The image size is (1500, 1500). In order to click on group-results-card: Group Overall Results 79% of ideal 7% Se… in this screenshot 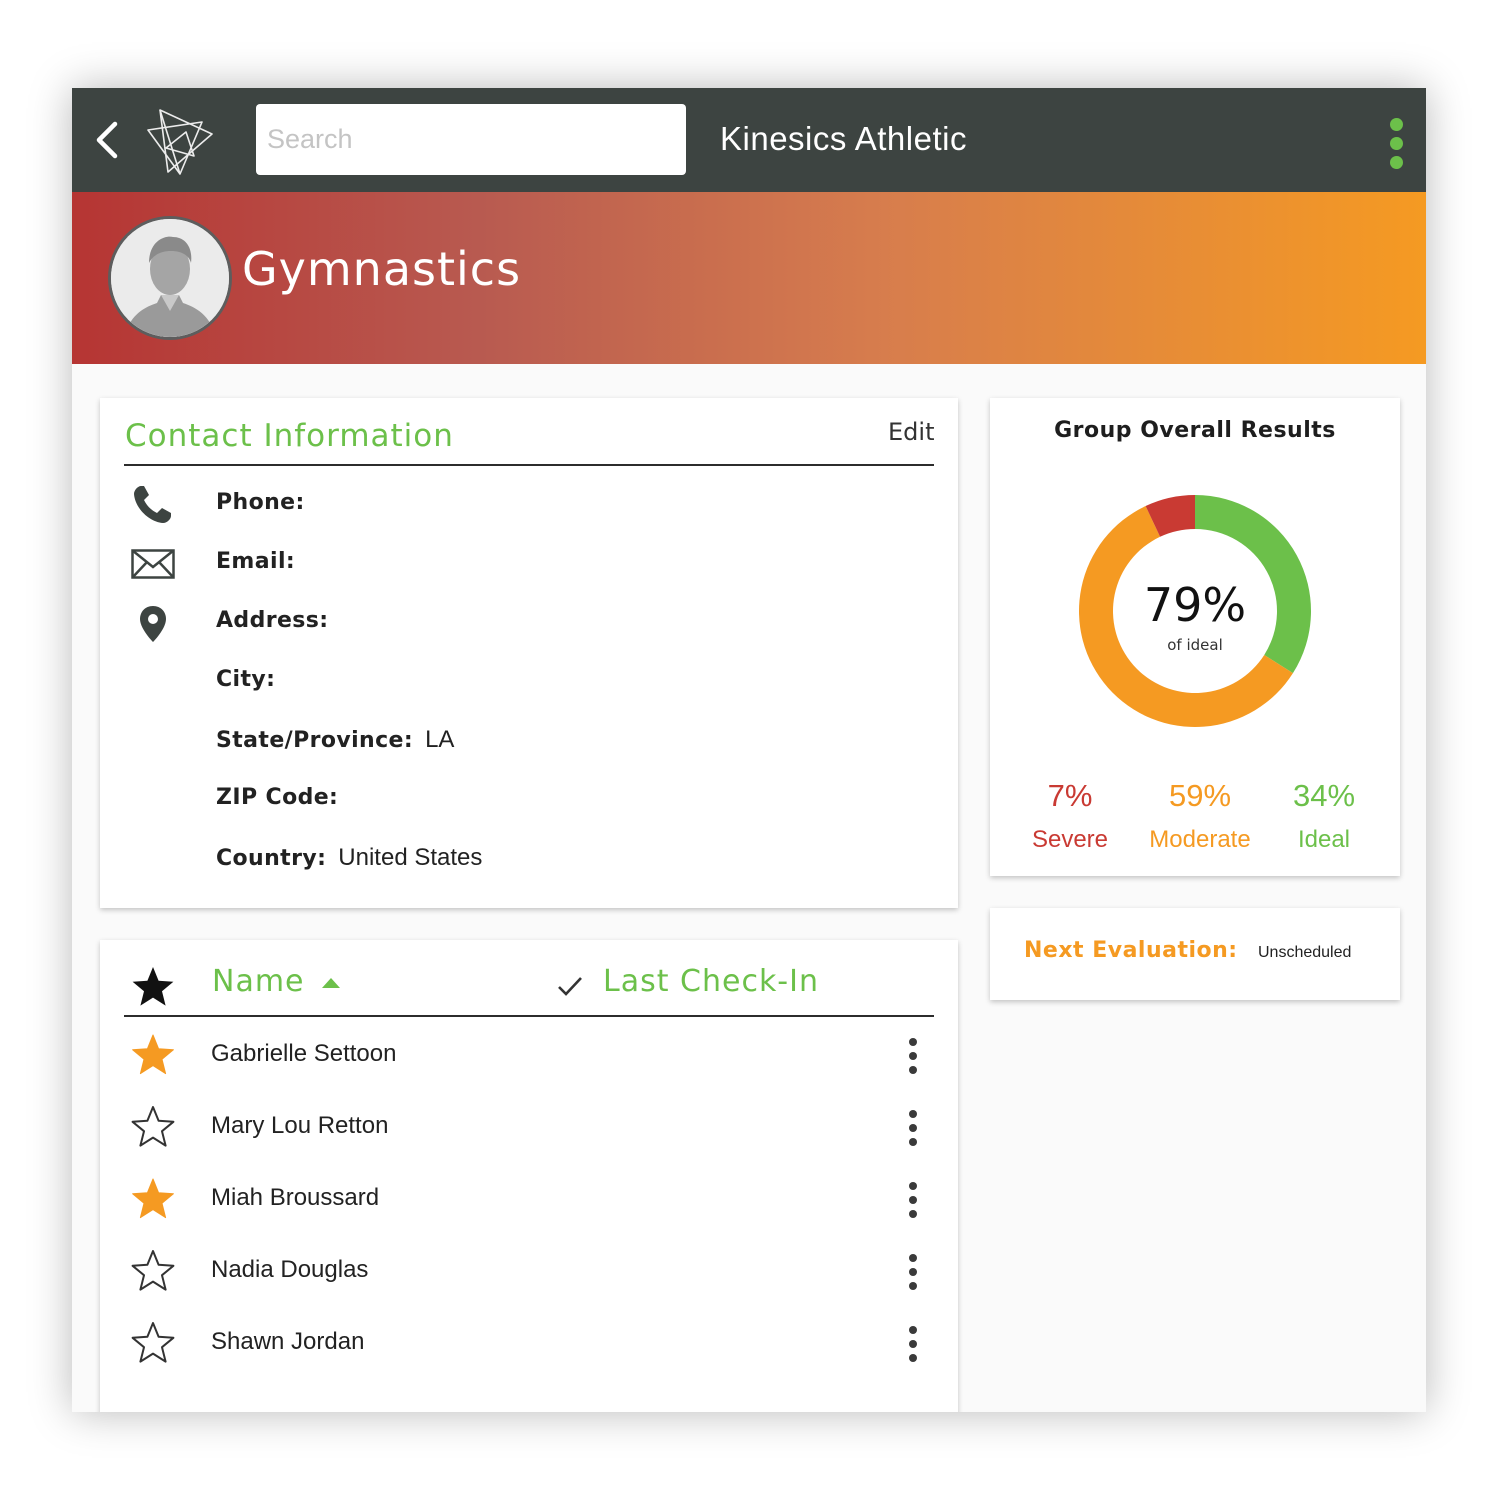, I will do `click(1195, 637)`.